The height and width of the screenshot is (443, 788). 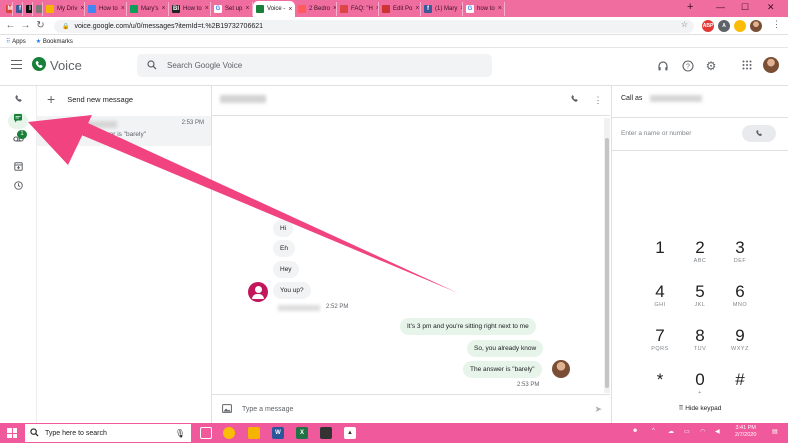 I want to click on edit-icon, so click(x=386, y=8).